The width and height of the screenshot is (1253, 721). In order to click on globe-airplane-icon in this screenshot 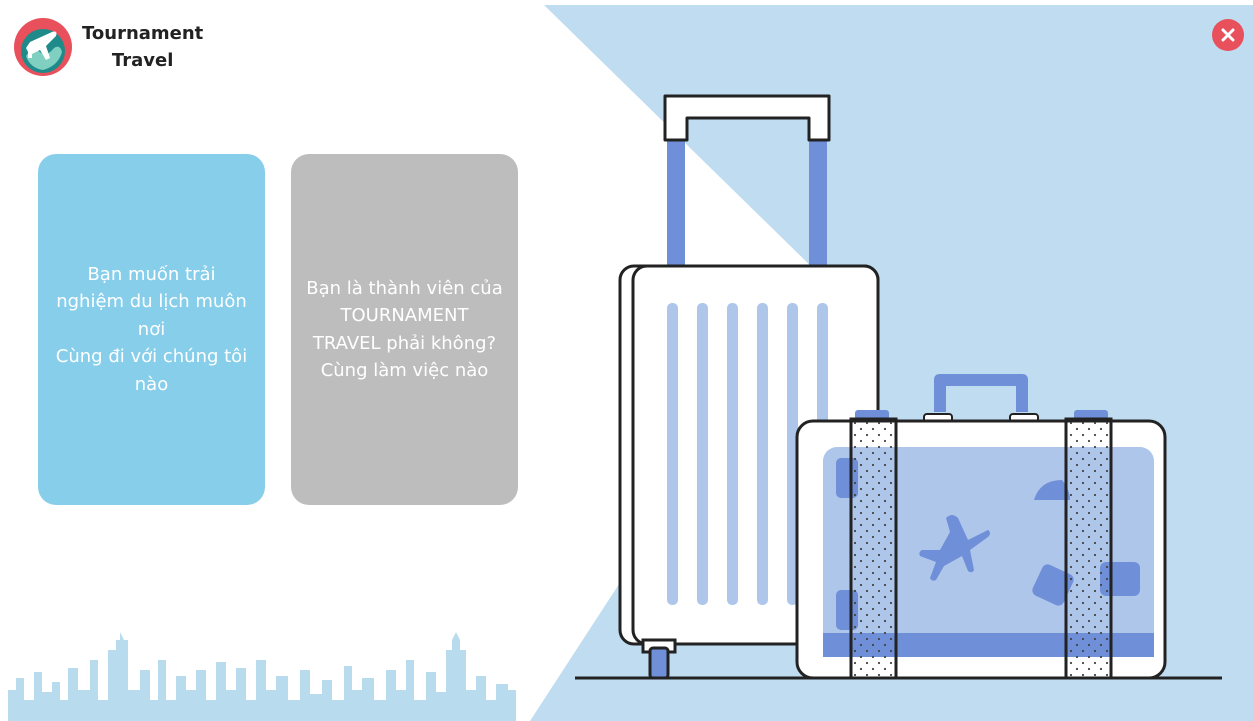, I will do `click(43, 47)`.